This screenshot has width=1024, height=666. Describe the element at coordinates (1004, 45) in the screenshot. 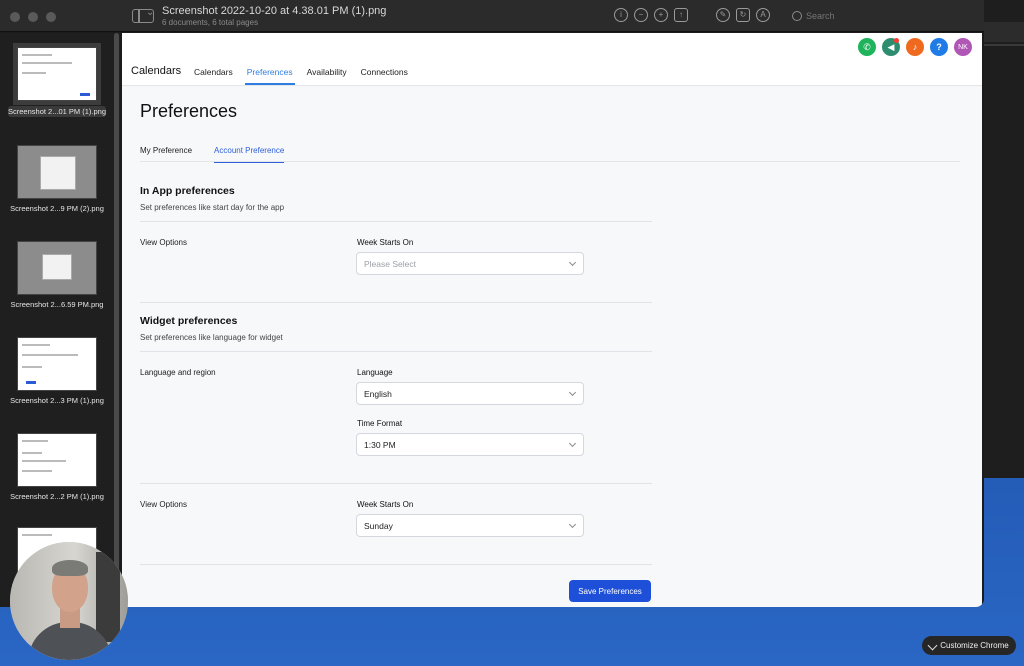

I see `background-window-divider` at that location.